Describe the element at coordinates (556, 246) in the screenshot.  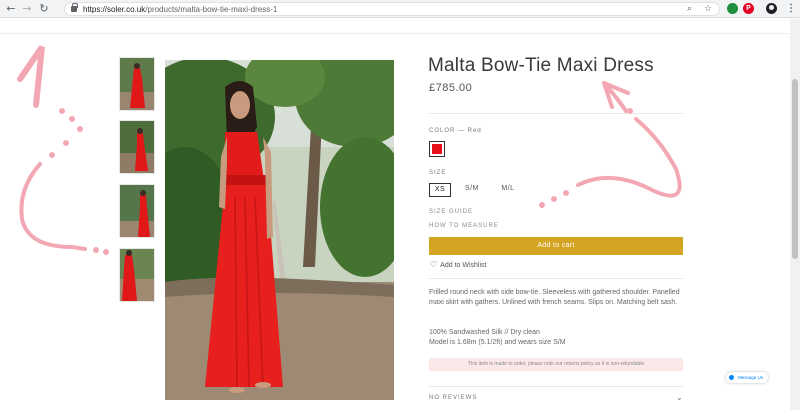
I see `add-to-cart-button: Add to cart` at that location.